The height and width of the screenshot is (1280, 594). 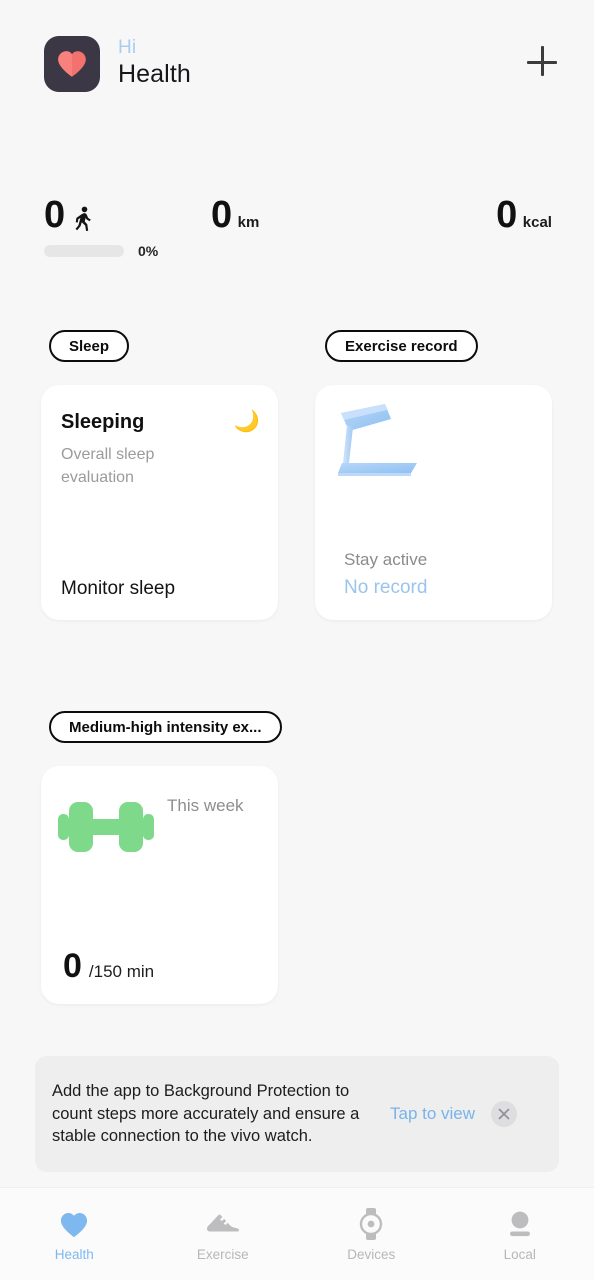 I want to click on nav-label-local: Local, so click(x=519, y=1254).